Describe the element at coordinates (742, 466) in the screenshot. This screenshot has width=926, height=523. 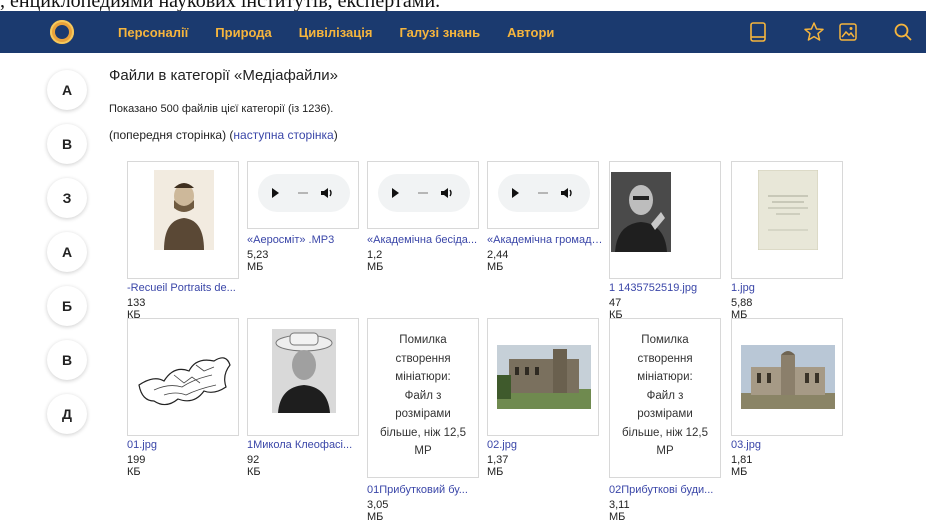
I see `file-size: 1,81 МБ` at that location.